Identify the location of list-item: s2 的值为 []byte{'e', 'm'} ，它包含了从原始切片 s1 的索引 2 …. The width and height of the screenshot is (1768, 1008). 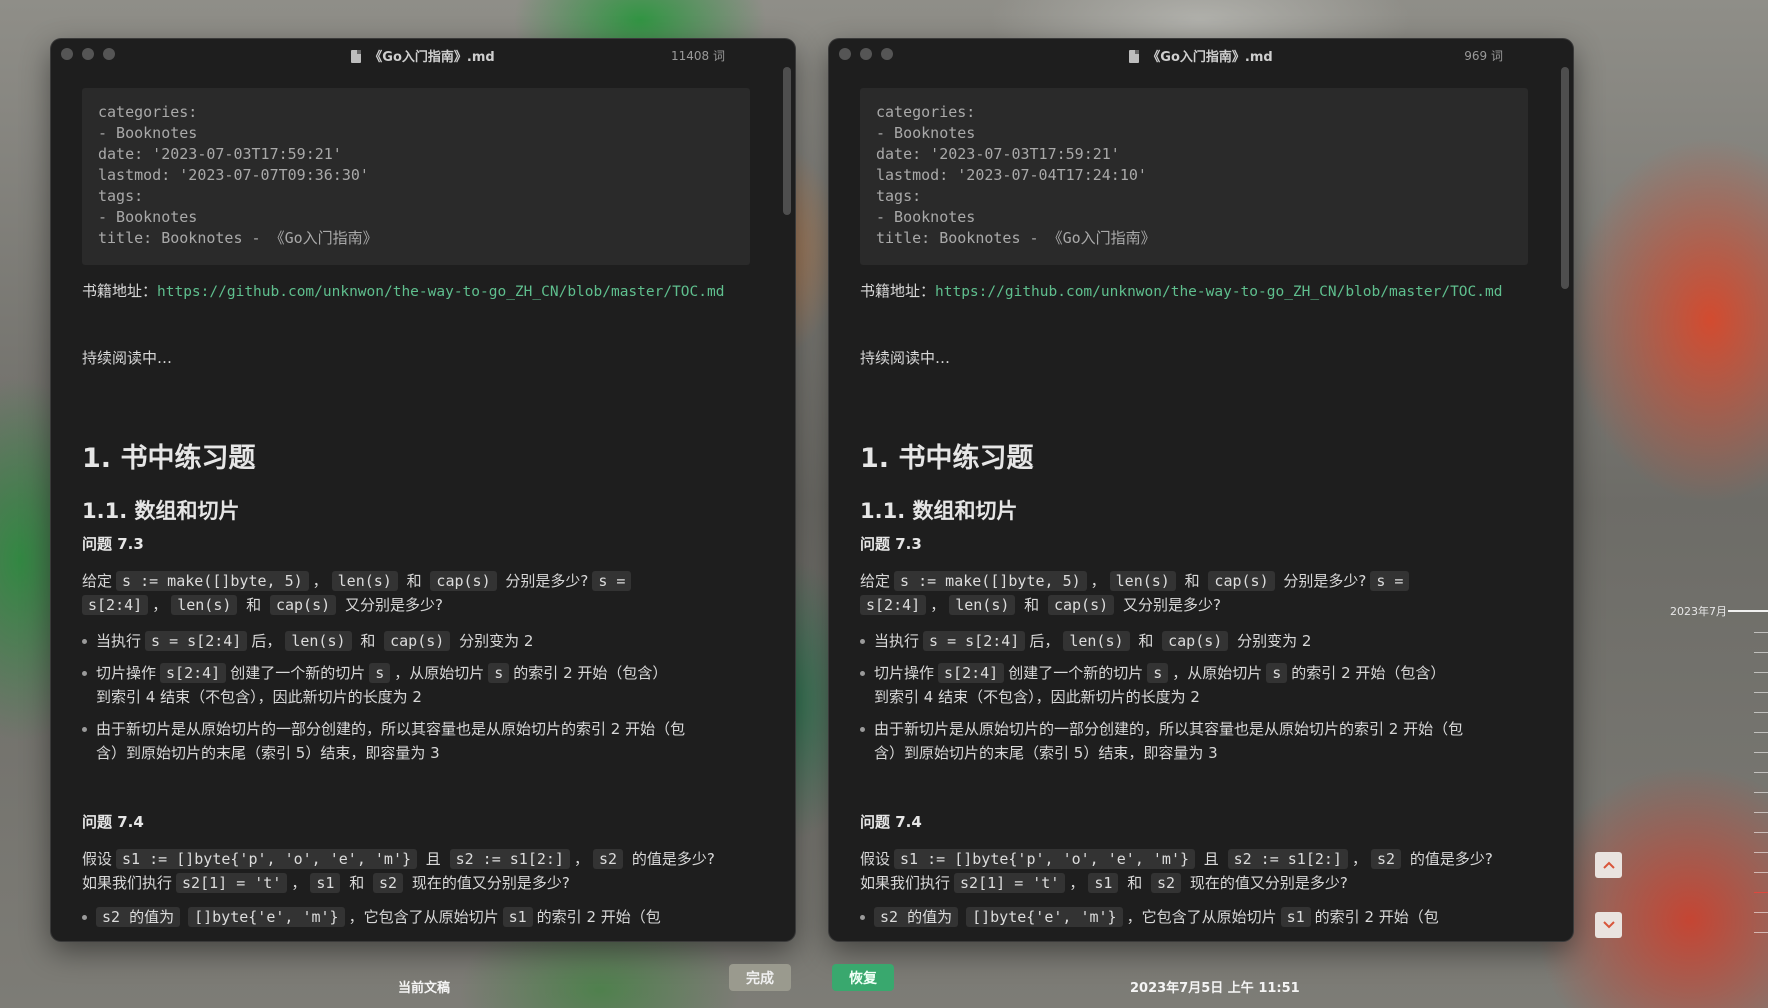
(1156, 917).